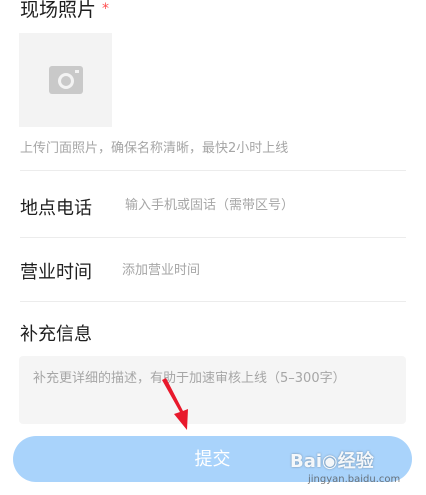 This screenshot has width=426, height=495. Describe the element at coordinates (212, 390) in the screenshot. I see `supplementary-info-textarea` at that location.